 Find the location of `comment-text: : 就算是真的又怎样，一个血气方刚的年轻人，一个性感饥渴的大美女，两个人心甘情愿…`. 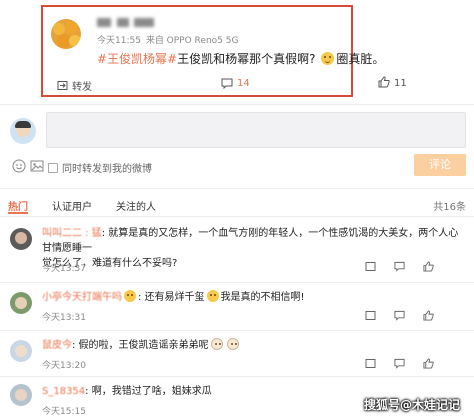

comment-text: : 就算是真的又怎样，一个血气方刚的年轻人，一个性感饥渴的大美女，两个人心甘情愿… is located at coordinates (250, 241).